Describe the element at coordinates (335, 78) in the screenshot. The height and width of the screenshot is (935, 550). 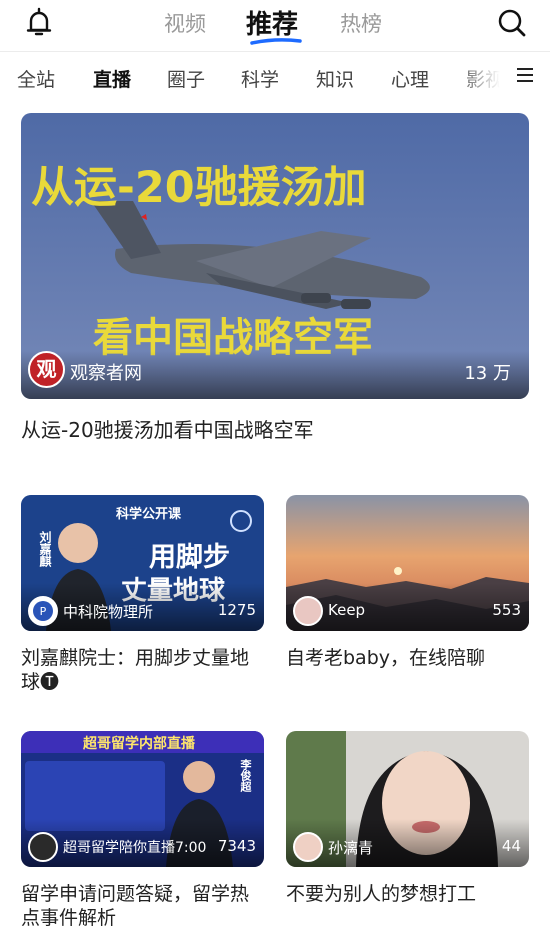
I see `category-knowledge: 知识` at that location.